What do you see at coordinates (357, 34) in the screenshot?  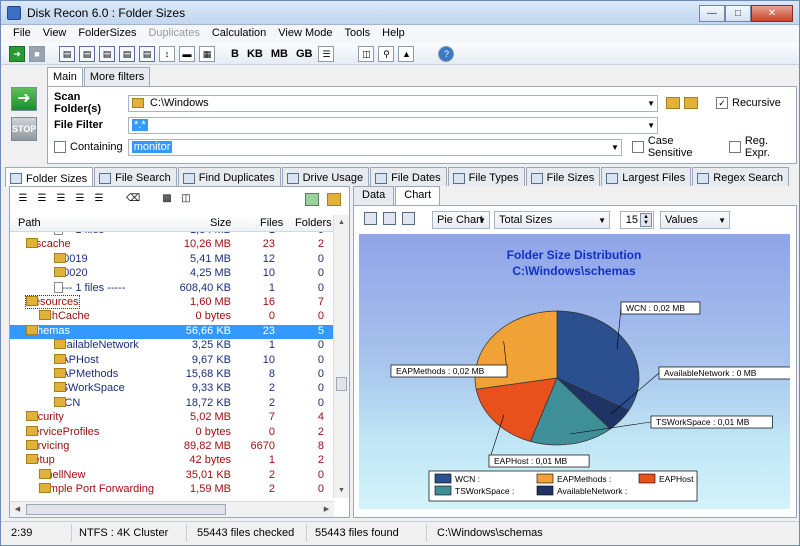 I see `menu-tools: Tools` at bounding box center [357, 34].